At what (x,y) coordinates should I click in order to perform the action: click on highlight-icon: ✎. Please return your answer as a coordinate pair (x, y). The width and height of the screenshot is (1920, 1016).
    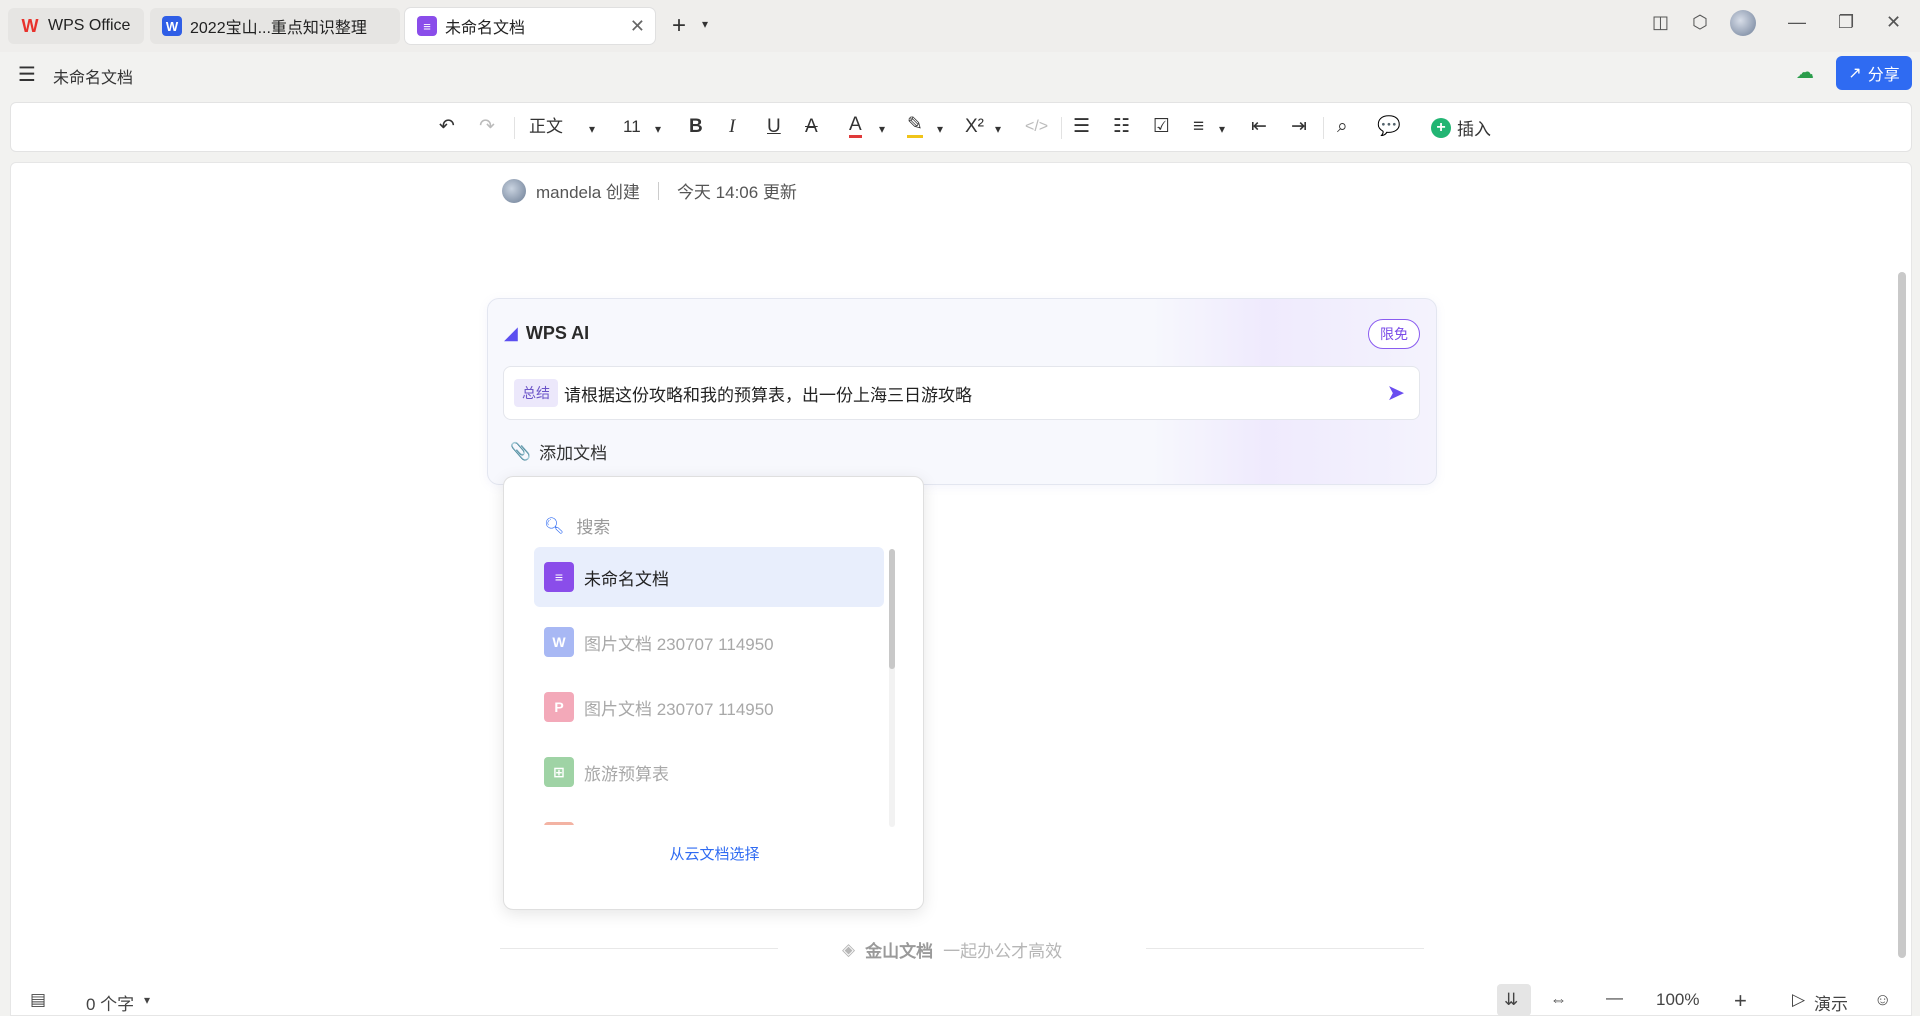
    Looking at the image, I should click on (915, 126).